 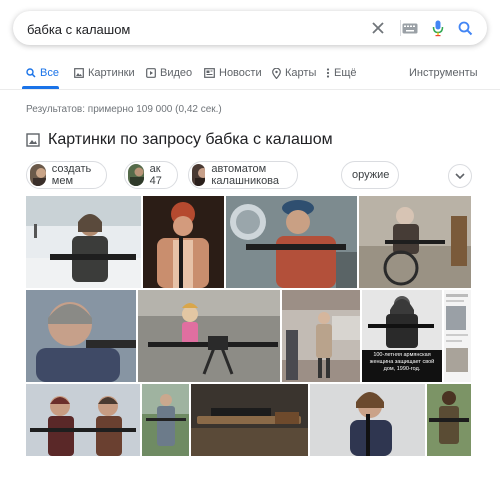 I want to click on chip-label: оружие, so click(x=371, y=175).